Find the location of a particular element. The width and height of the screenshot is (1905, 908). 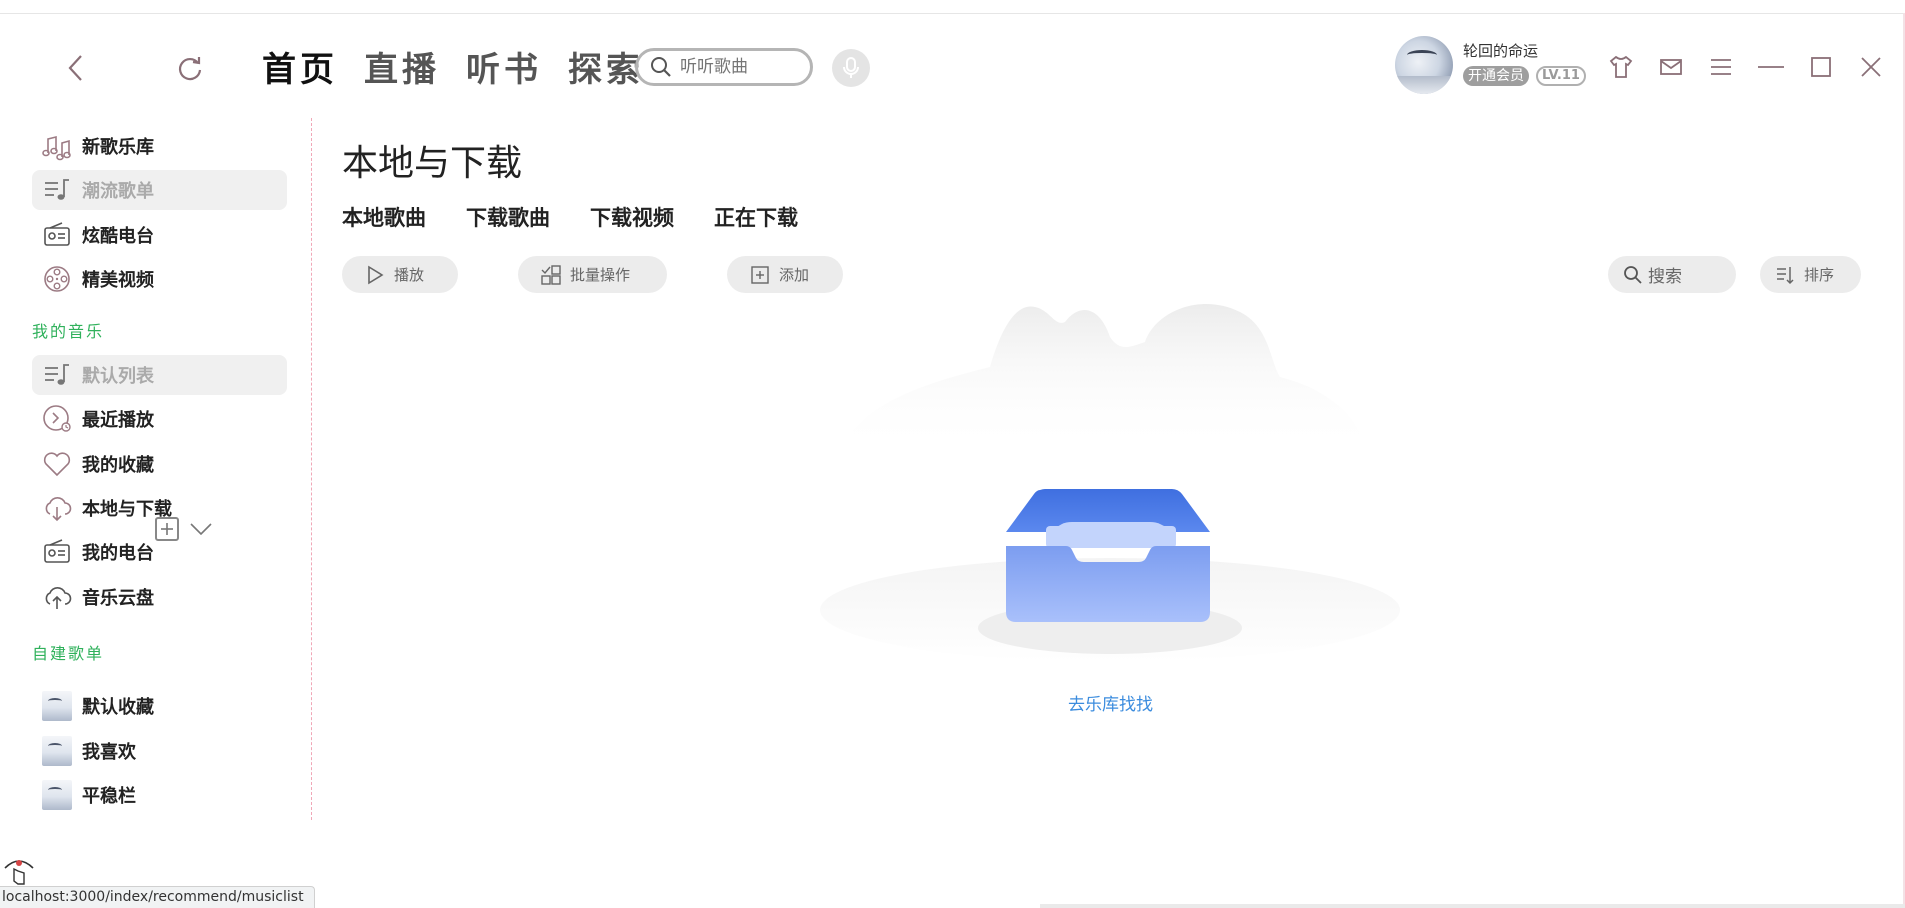

refresh-icon is located at coordinates (190, 69).